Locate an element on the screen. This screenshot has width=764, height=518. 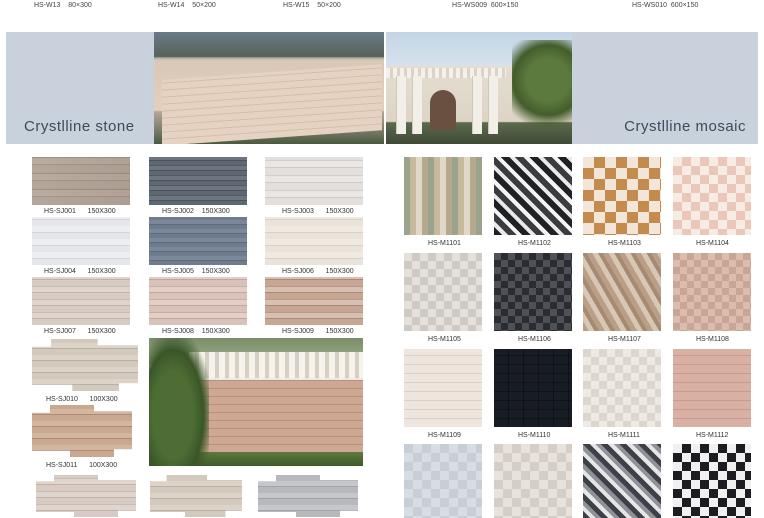
tile-image-sj004 is located at coordinates (81, 241).